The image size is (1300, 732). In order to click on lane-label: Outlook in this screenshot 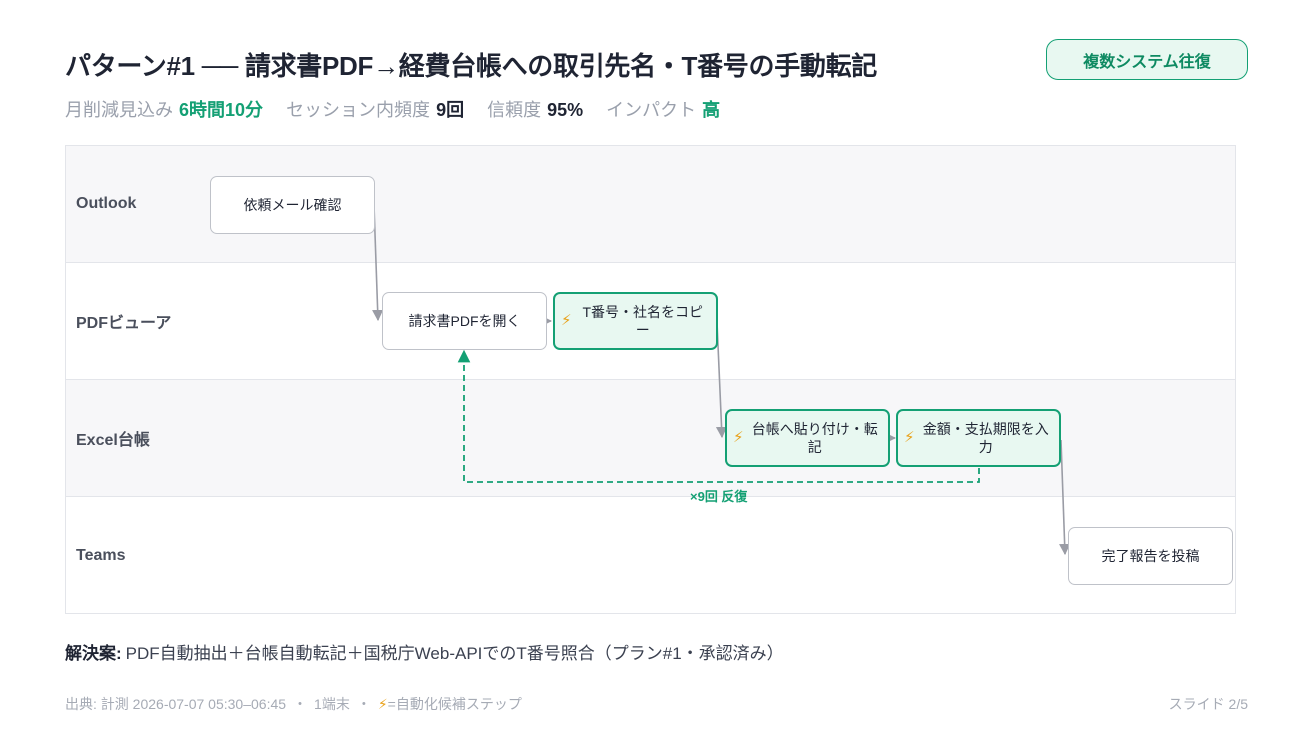, I will do `click(106, 203)`.